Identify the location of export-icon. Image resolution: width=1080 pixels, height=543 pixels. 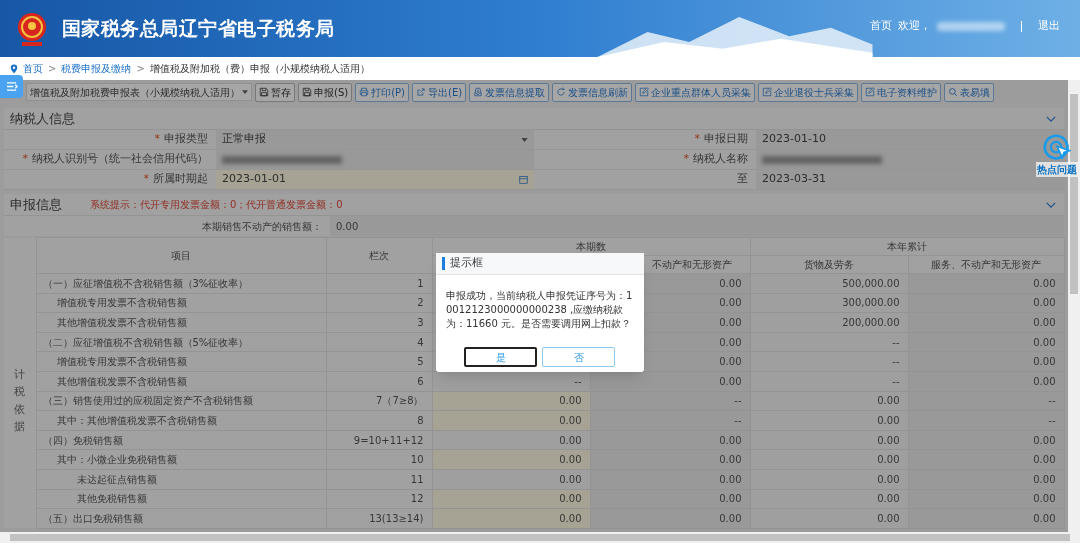
(421, 92).